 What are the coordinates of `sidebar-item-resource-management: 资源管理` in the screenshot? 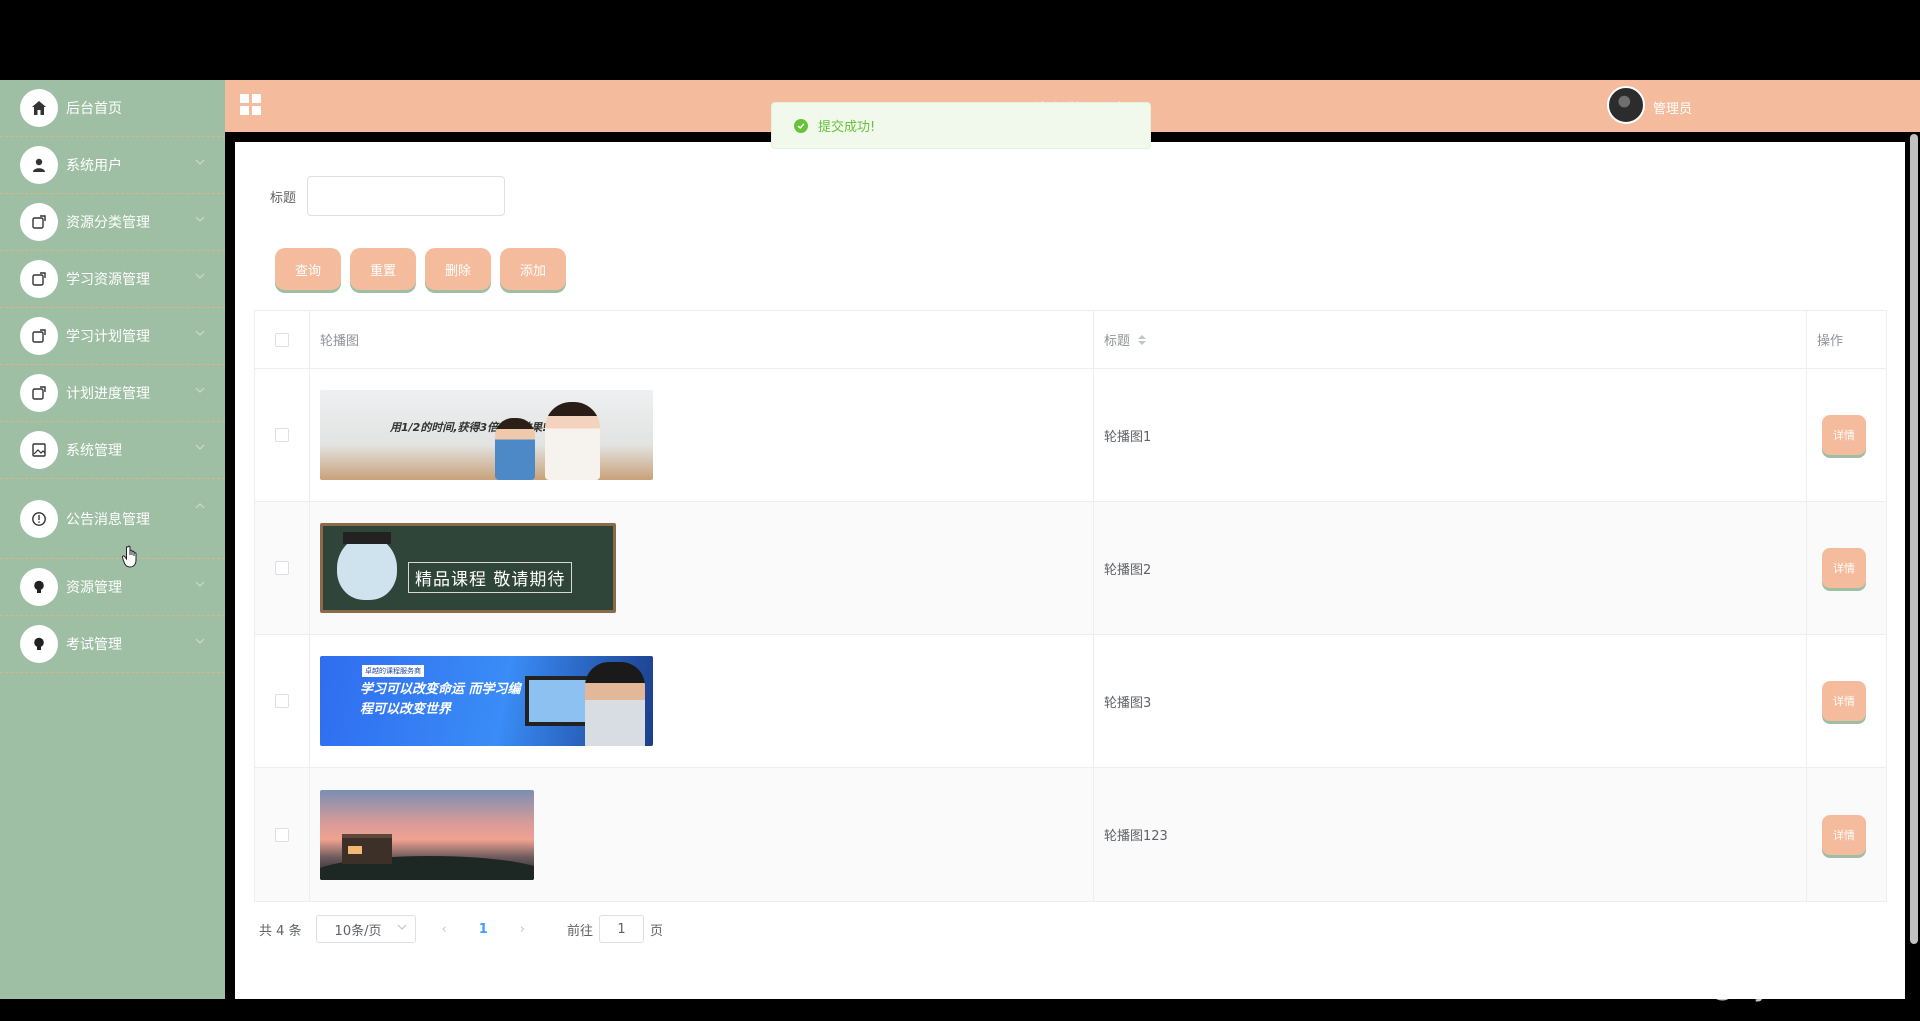 It's located at (112, 587).